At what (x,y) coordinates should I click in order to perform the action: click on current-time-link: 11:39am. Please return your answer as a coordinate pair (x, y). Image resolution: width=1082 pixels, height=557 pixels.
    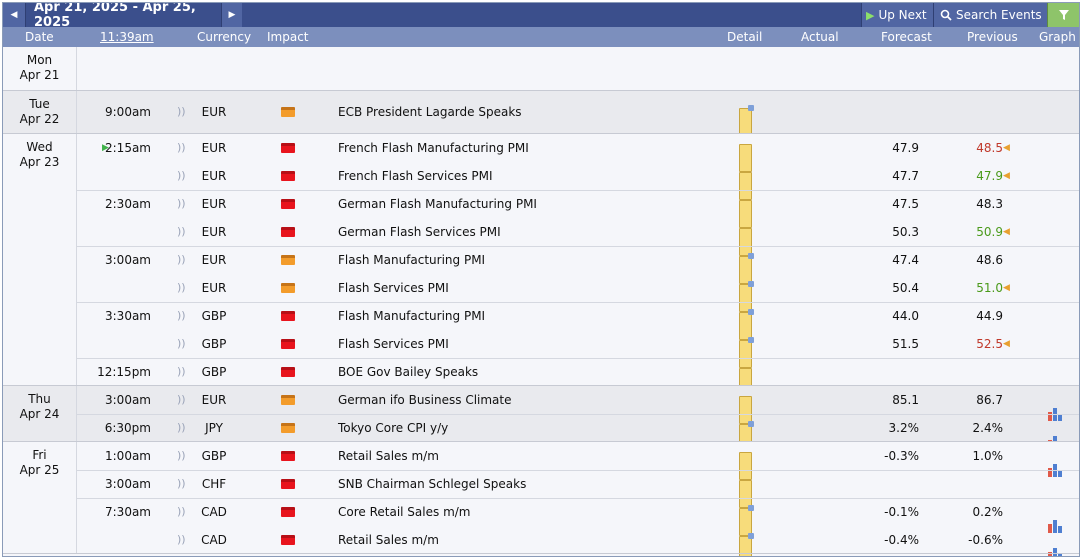
    Looking at the image, I should click on (127, 37).